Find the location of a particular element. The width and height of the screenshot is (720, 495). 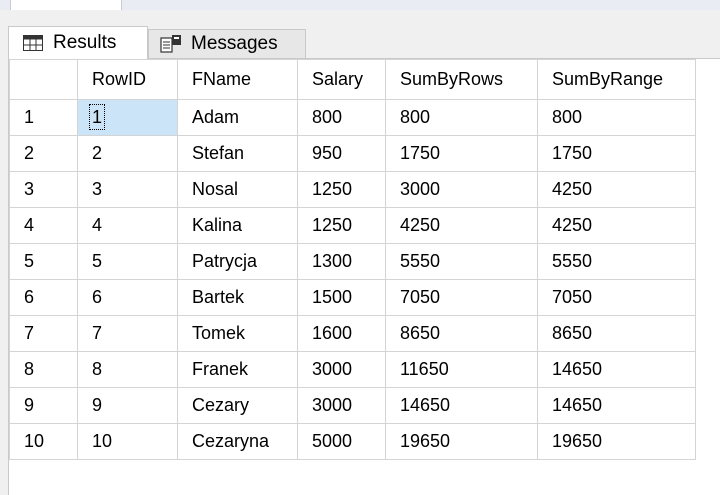

column-header-sumbyrange: SumByRange is located at coordinates (616, 79).